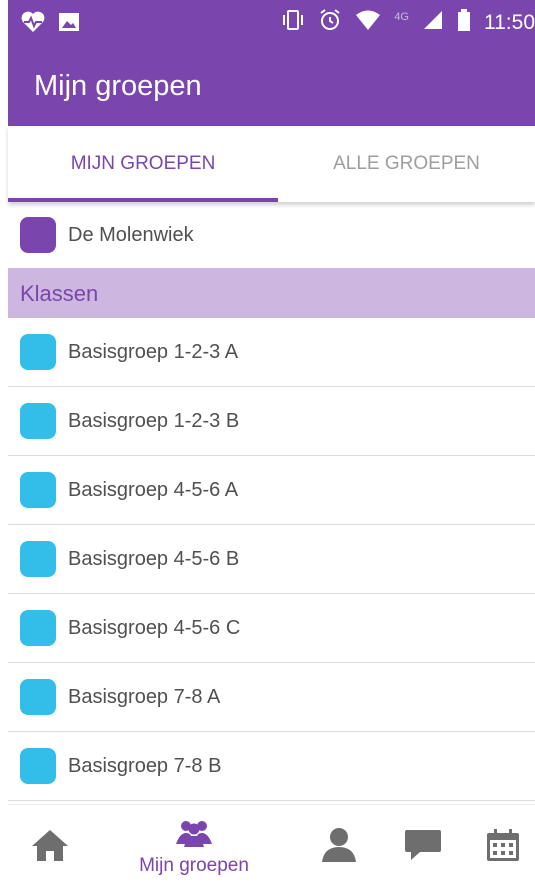 The height and width of the screenshot is (888, 535). I want to click on tab-bar: MIJN GROEPEN ALLE GROEPEN, so click(271, 164).